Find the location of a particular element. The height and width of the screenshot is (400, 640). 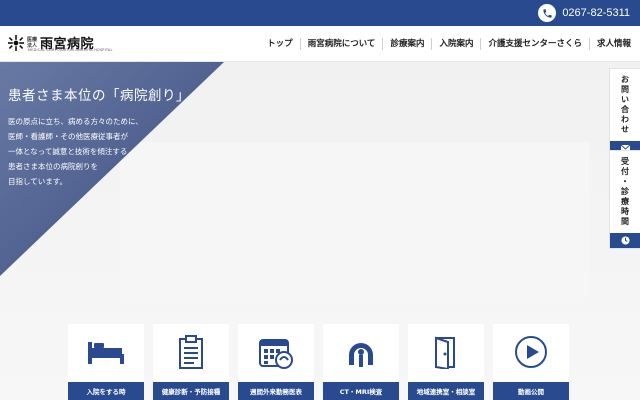

door-icon is located at coordinates (446, 352).